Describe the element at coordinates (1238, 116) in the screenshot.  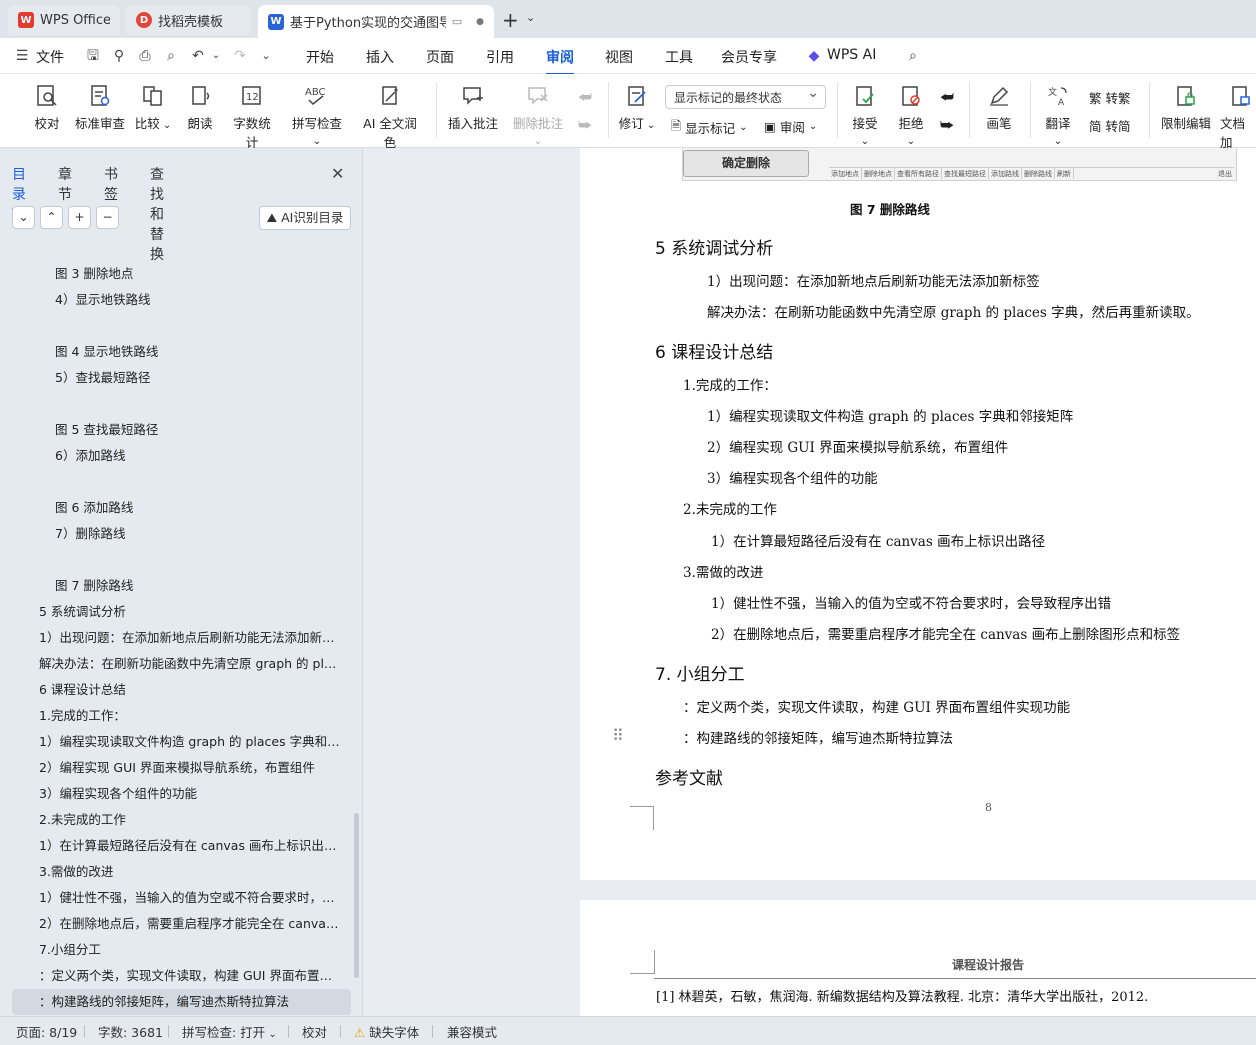
I see `doc-protect-button: 文档加` at that location.